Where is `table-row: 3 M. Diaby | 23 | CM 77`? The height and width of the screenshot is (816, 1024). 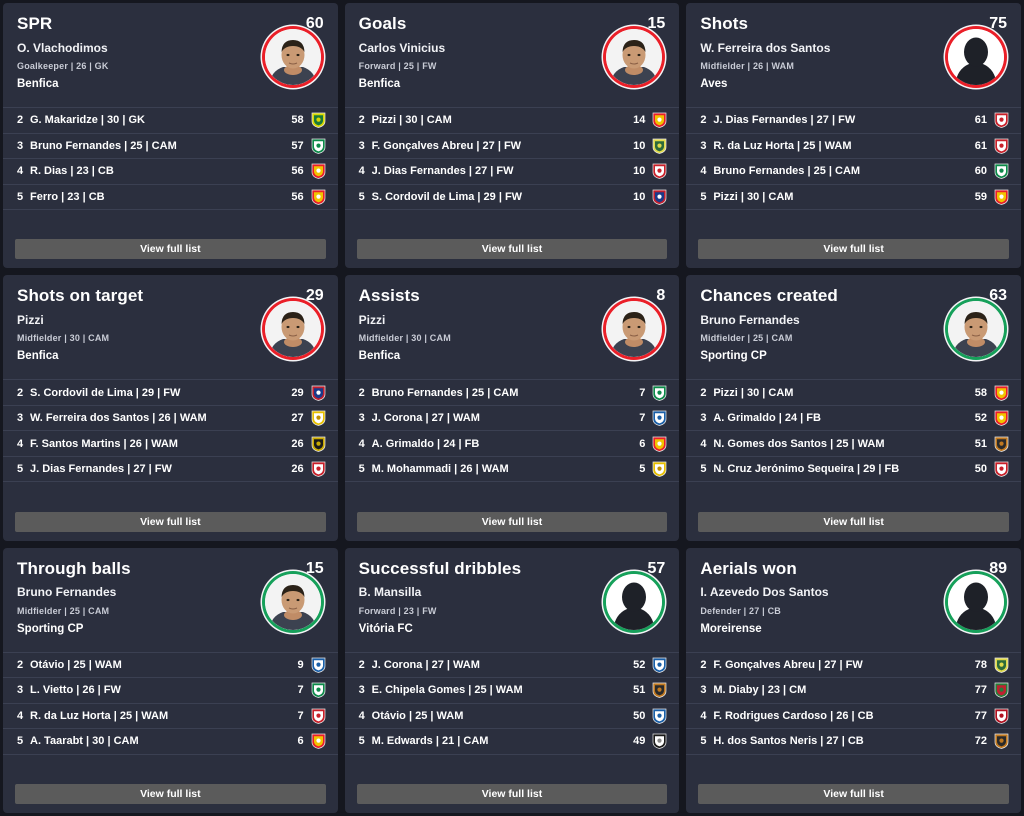
table-row: 3 M. Diaby | 23 | CM 77 is located at coordinates (853, 691).